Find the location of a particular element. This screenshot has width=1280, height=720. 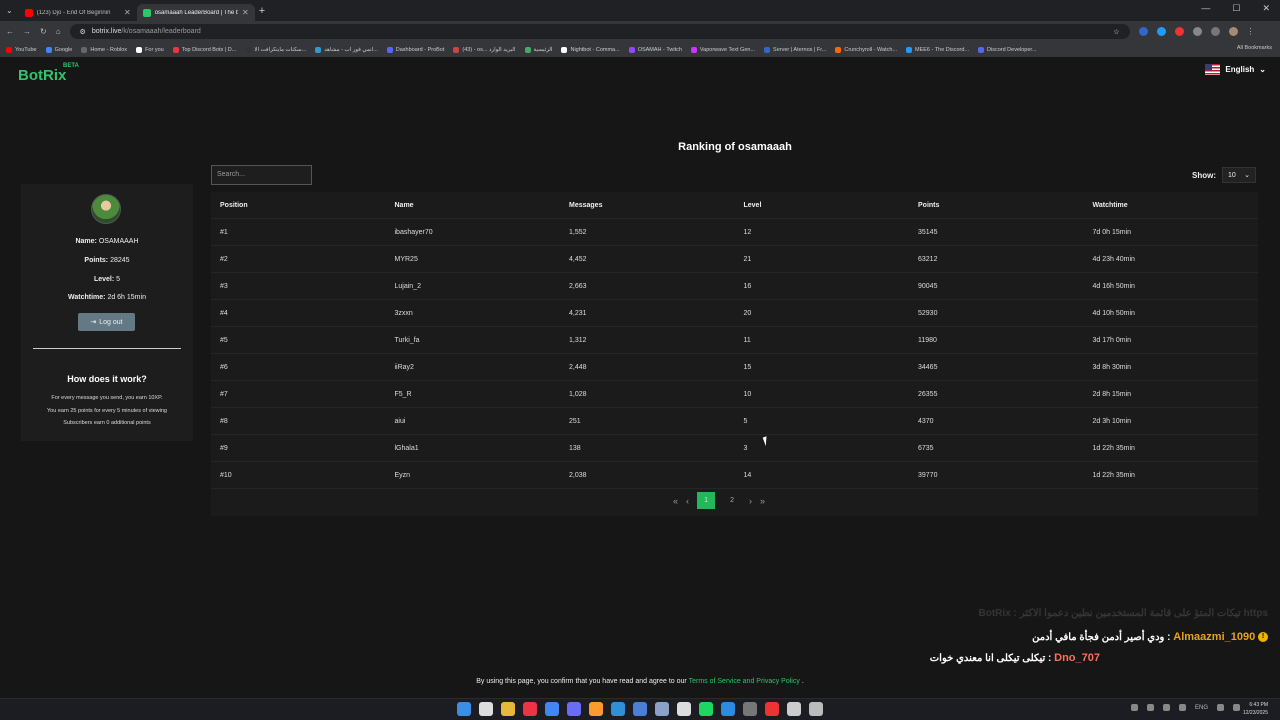

sidebar-icon is located at coordinates (1215, 31).